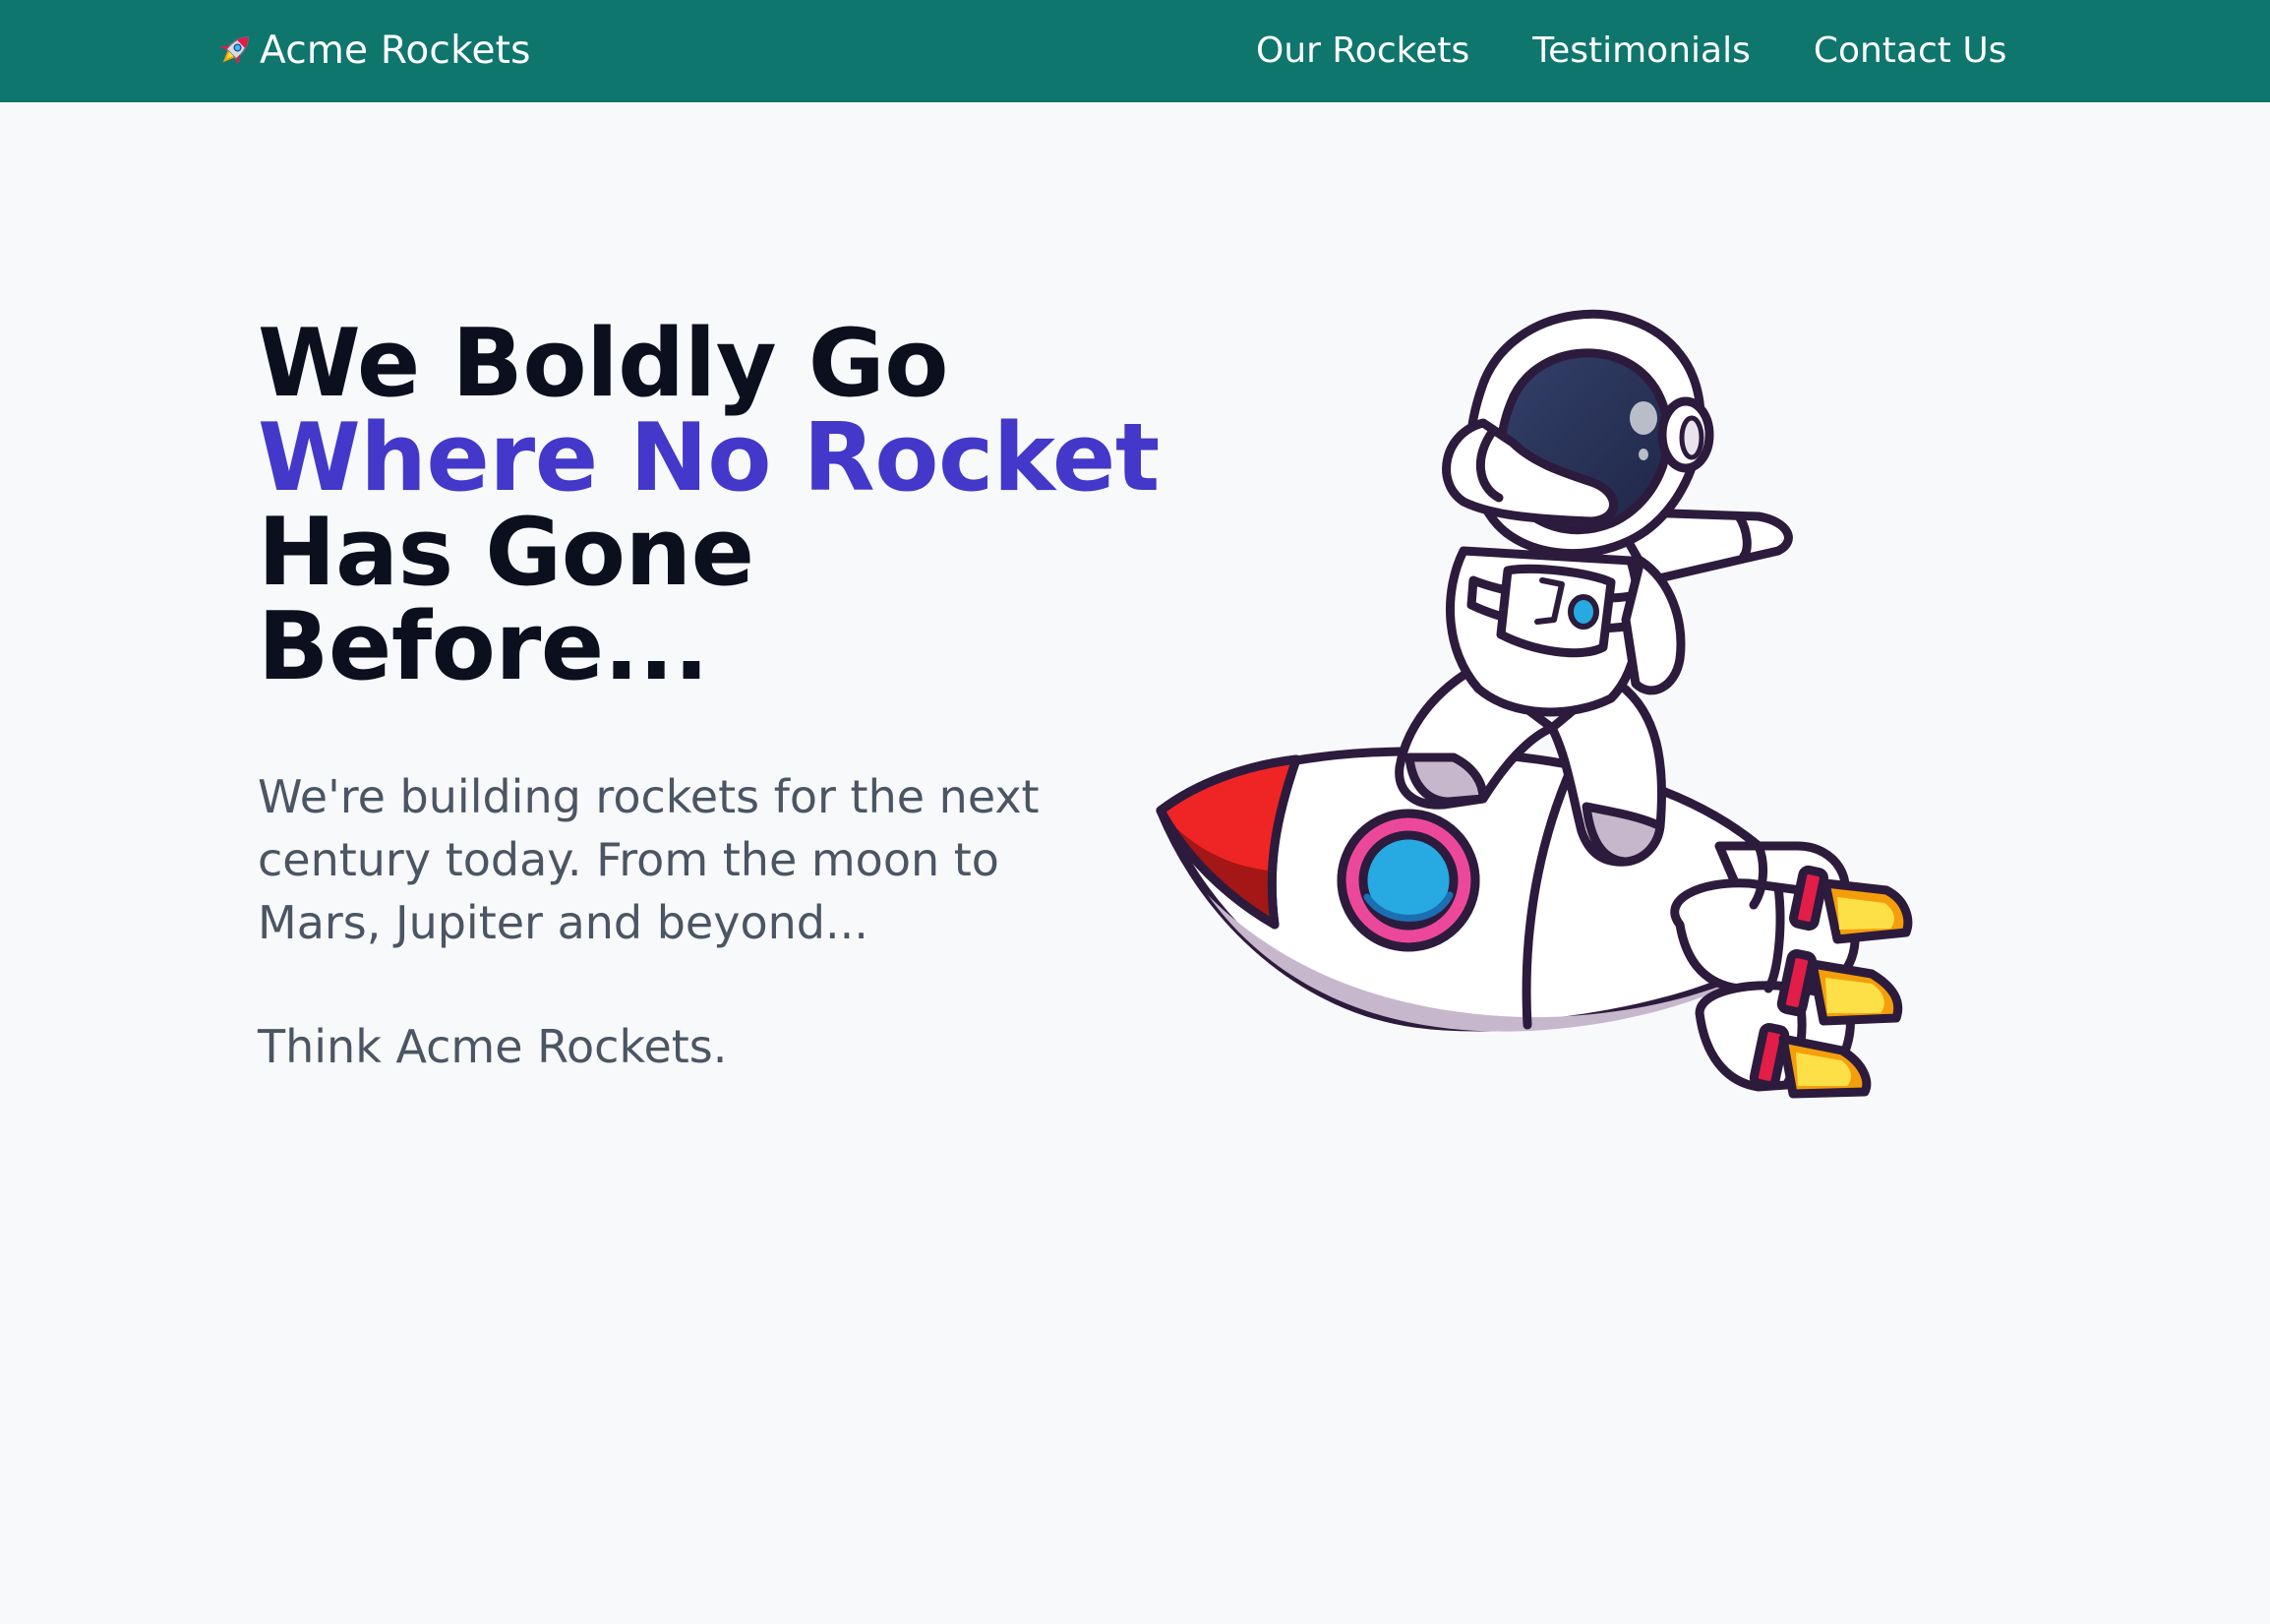  What do you see at coordinates (493, 1046) in the screenshot?
I see `hero-tagline: Think Acme Rockets.` at bounding box center [493, 1046].